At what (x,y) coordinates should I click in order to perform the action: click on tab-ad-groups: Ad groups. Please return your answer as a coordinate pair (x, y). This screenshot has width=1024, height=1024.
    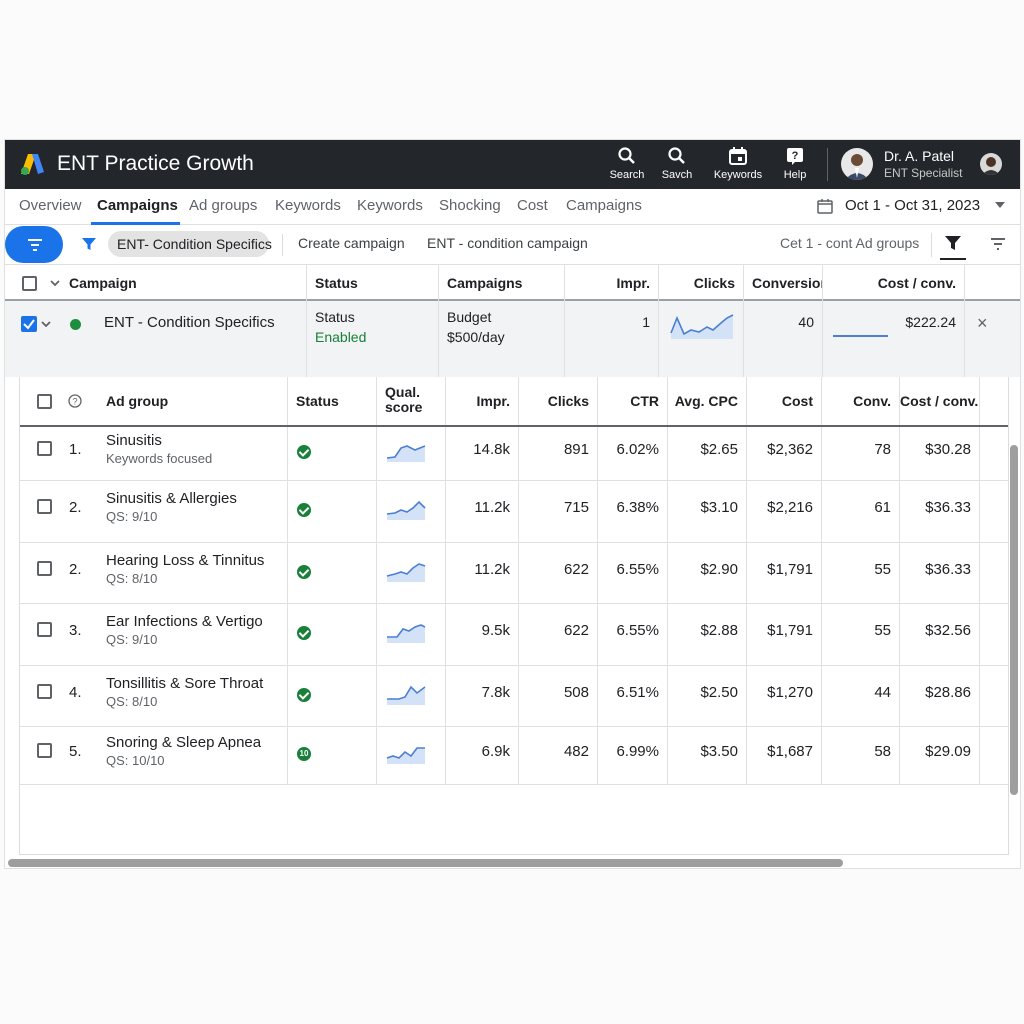
    Looking at the image, I should click on (223, 205).